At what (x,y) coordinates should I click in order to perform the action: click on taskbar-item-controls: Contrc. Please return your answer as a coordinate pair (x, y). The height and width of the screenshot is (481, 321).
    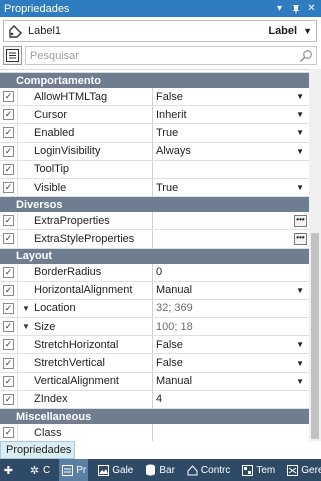
    Looking at the image, I should click on (208, 470).